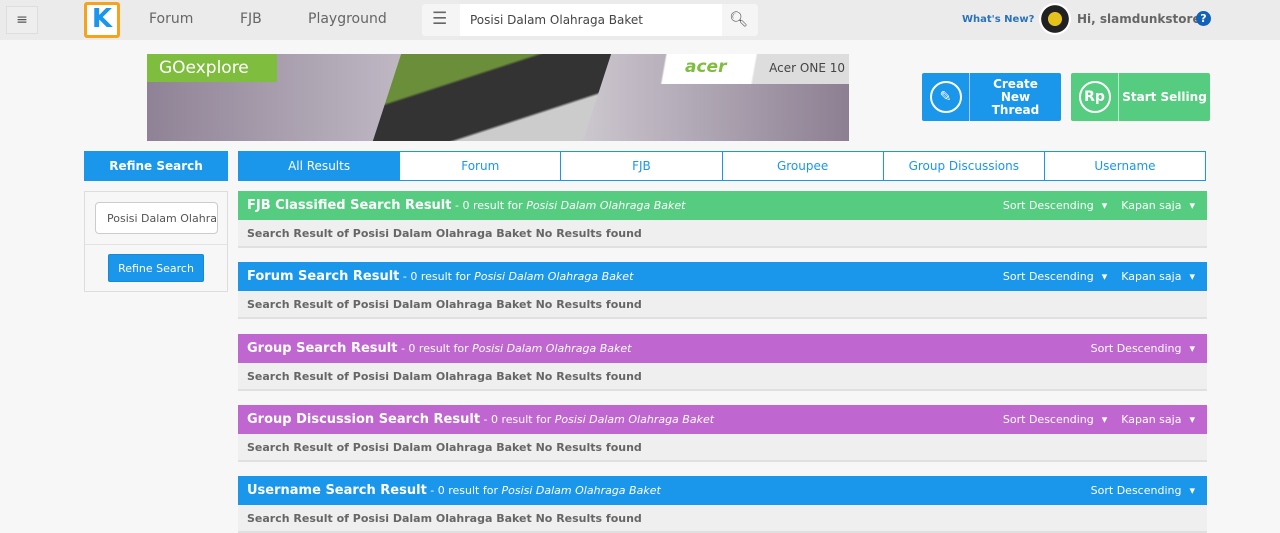  Describe the element at coordinates (492, 97) in the screenshot. I see `laptop-image` at that location.